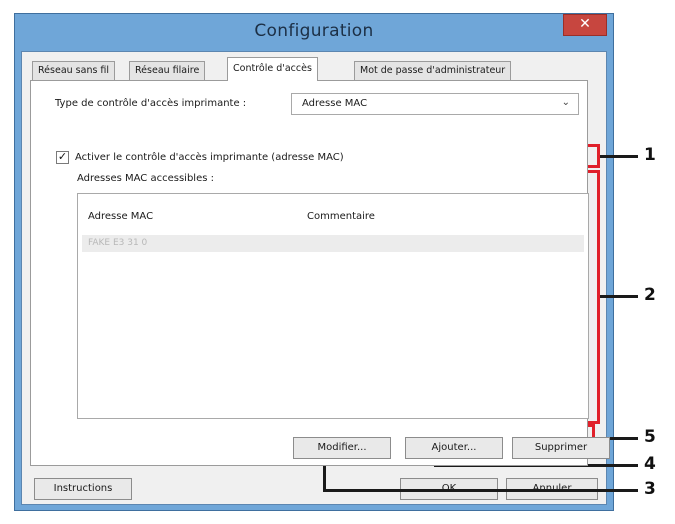 This screenshot has width=675, height=524. What do you see at coordinates (565, 102) in the screenshot?
I see `chevron-down-icon: ⌄` at bounding box center [565, 102].